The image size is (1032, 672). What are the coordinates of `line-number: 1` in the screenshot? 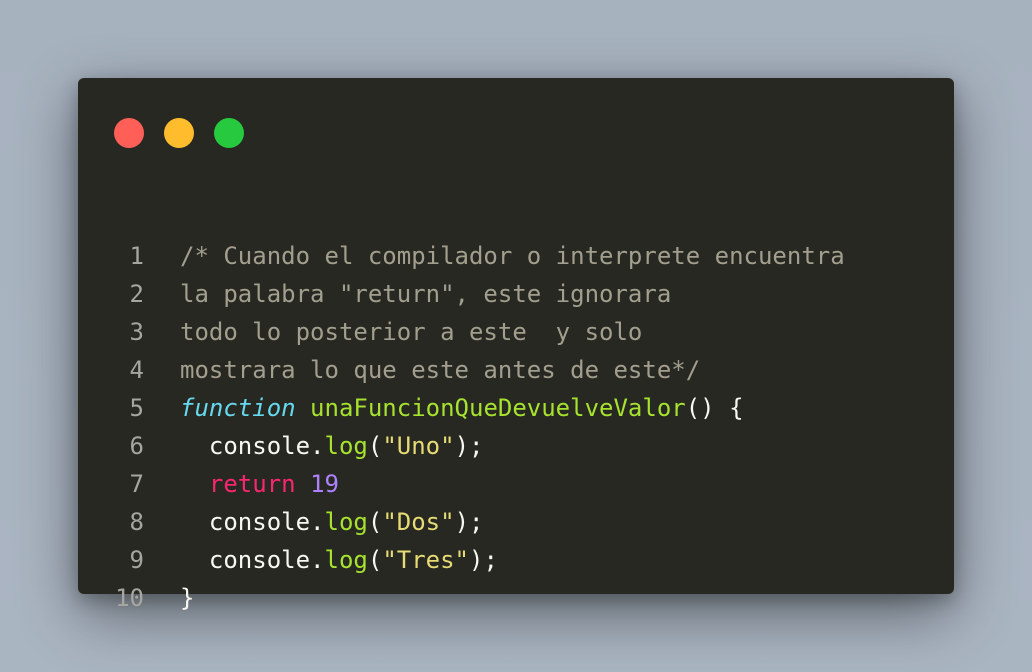 It's located at (136, 256).